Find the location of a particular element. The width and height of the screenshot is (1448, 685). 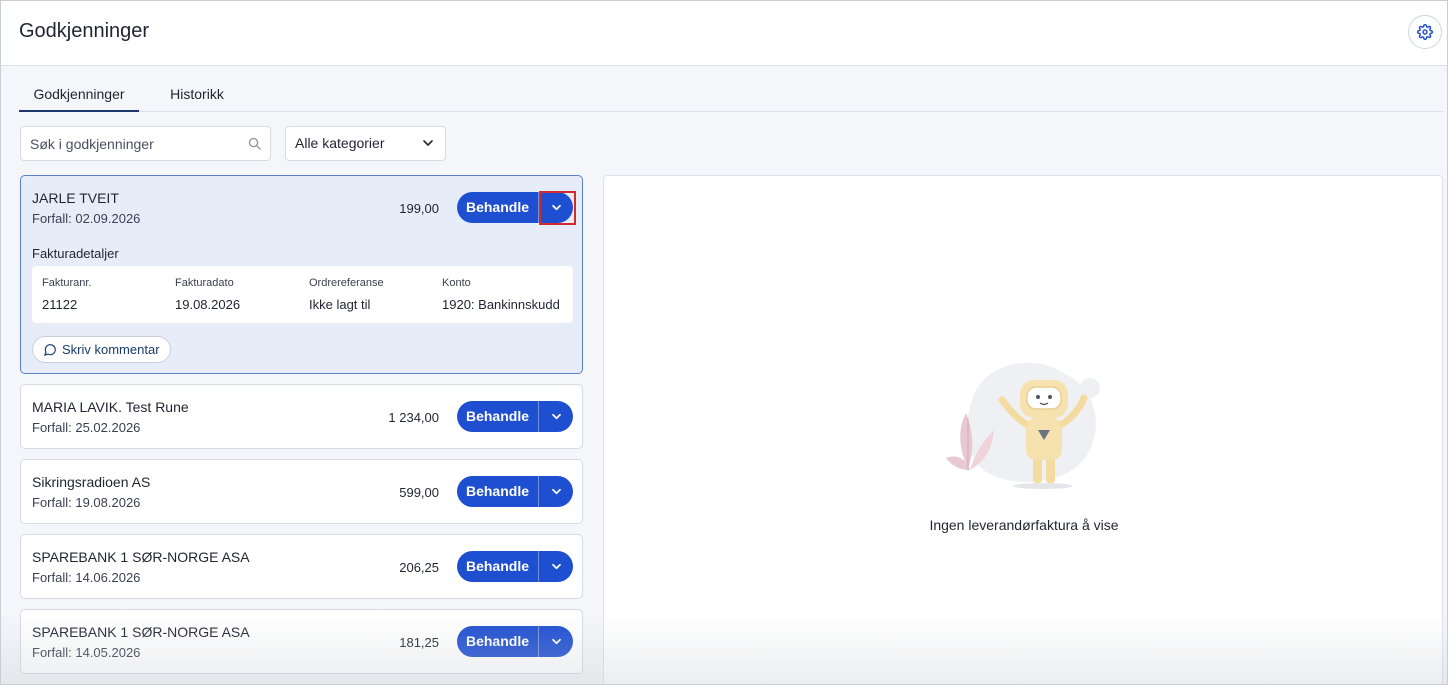

details-title: Fakturadetaljer is located at coordinates (75, 253).